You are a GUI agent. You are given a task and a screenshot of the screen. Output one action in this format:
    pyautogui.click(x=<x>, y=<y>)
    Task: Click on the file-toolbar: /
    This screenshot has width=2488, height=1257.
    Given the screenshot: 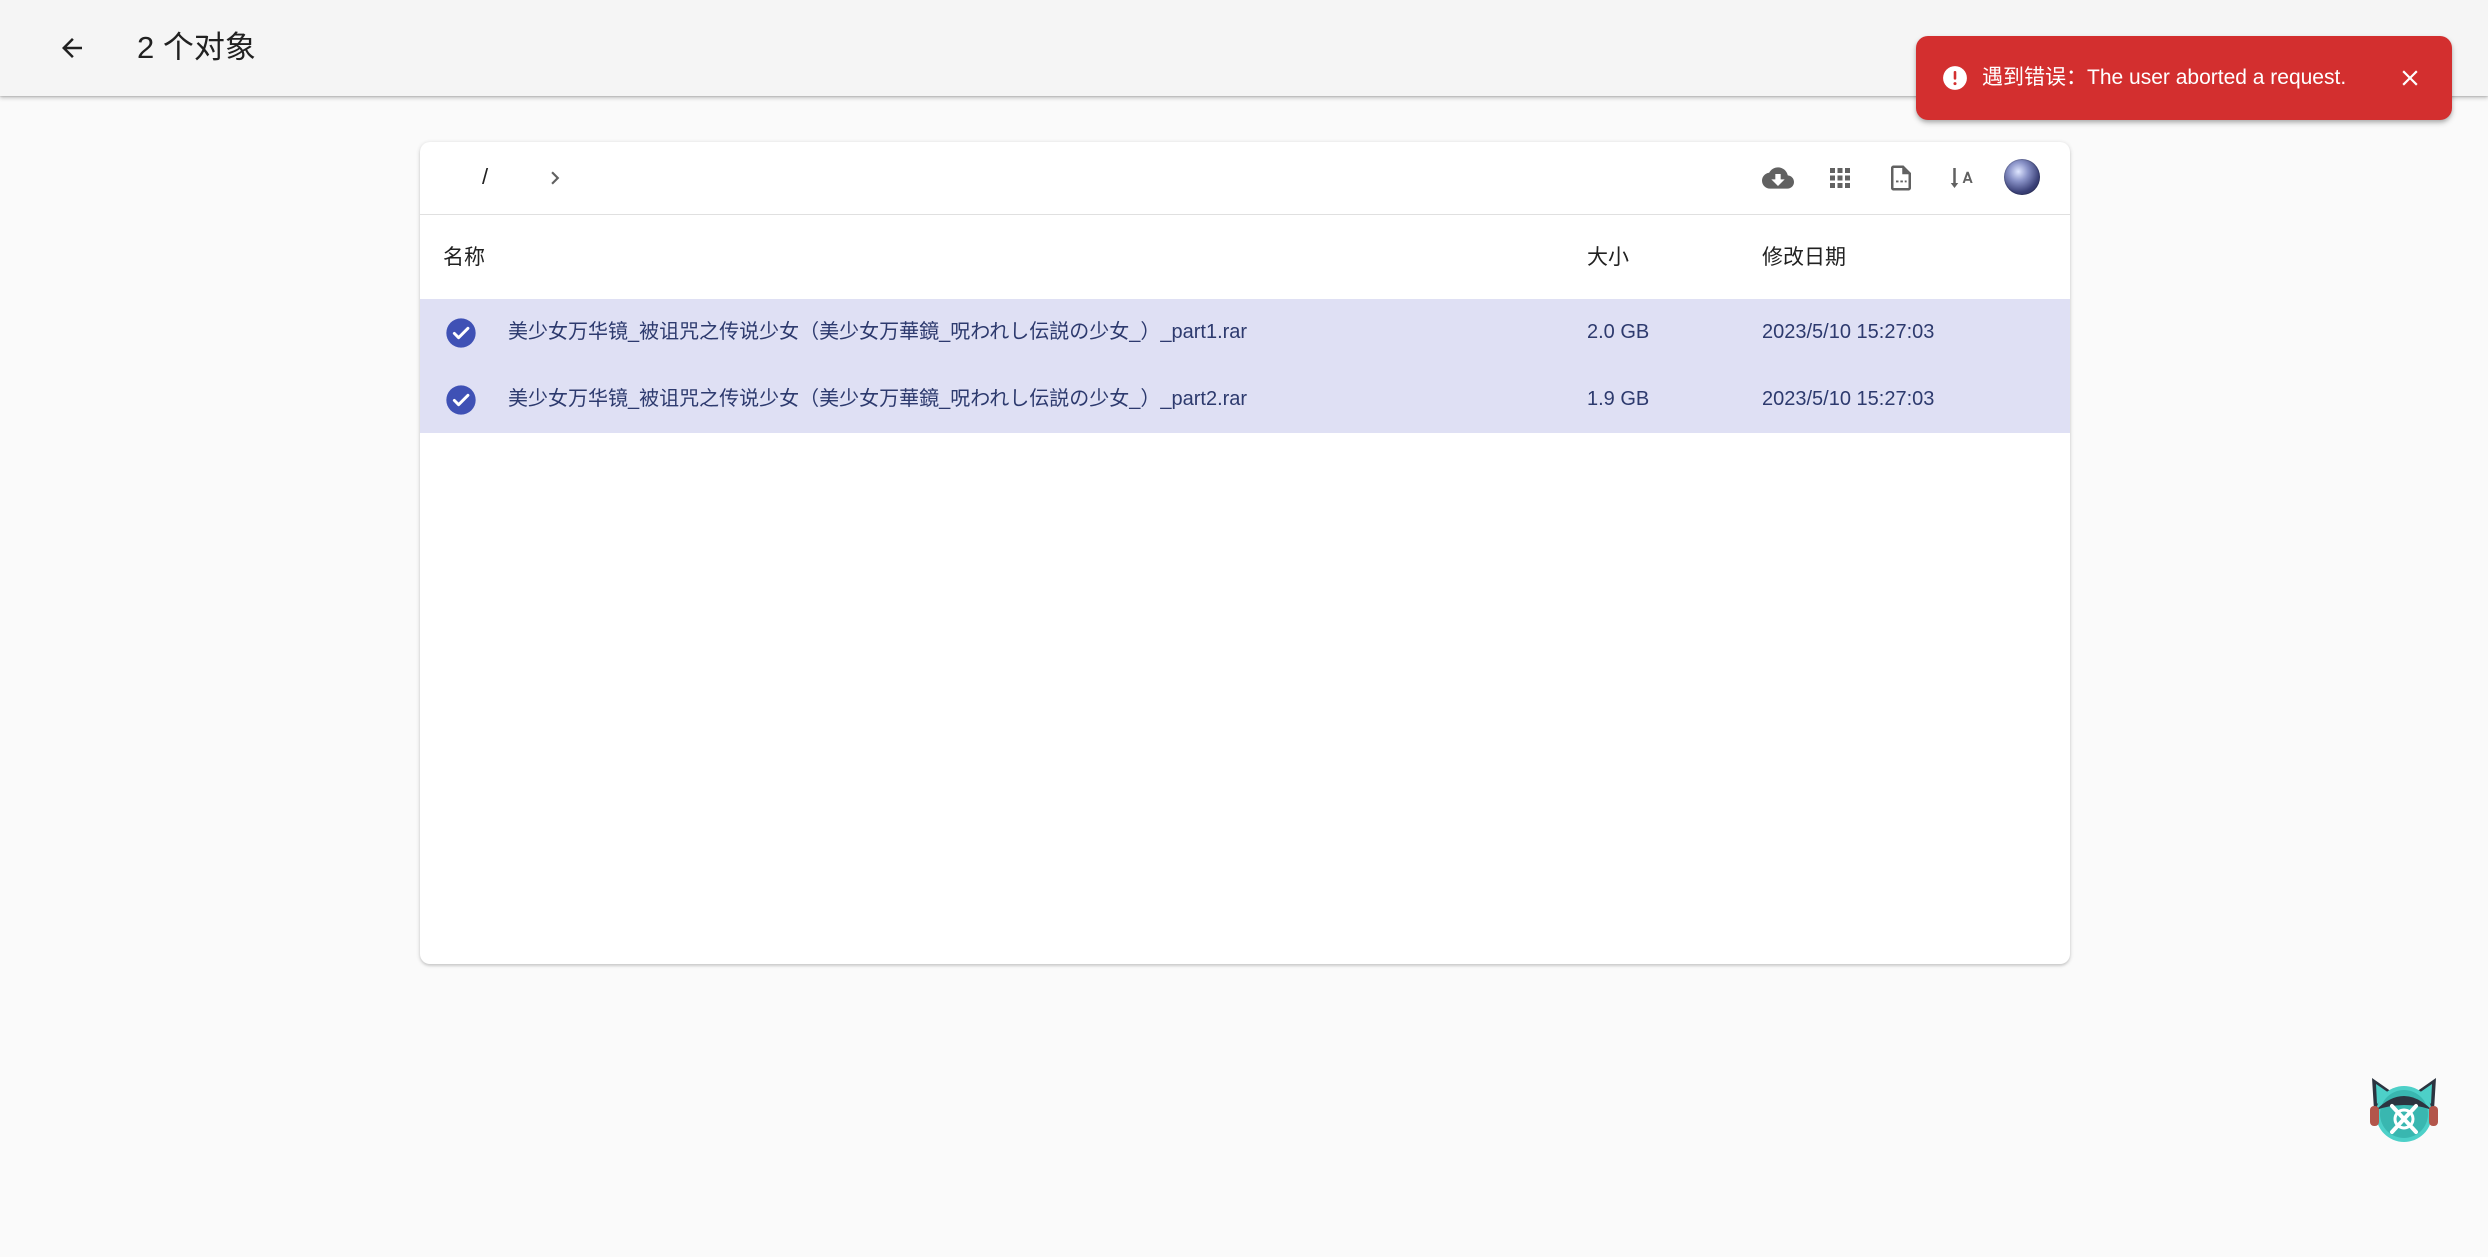 What is the action you would take?
    pyautogui.click(x=1245, y=178)
    